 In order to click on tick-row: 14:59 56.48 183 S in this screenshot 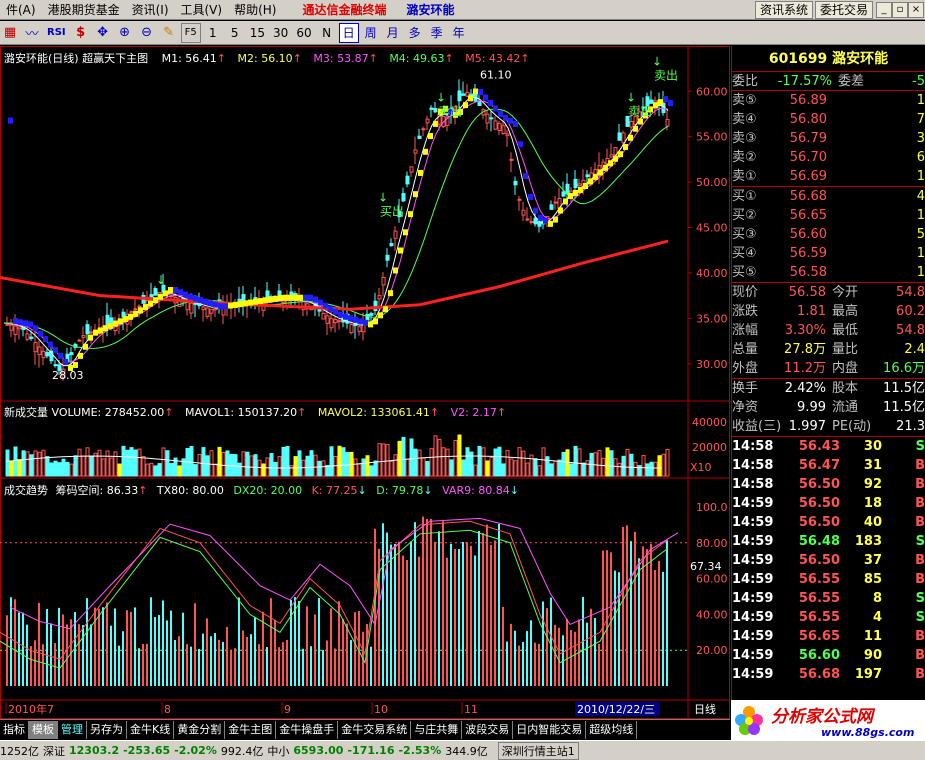, I will do `click(828, 541)`.